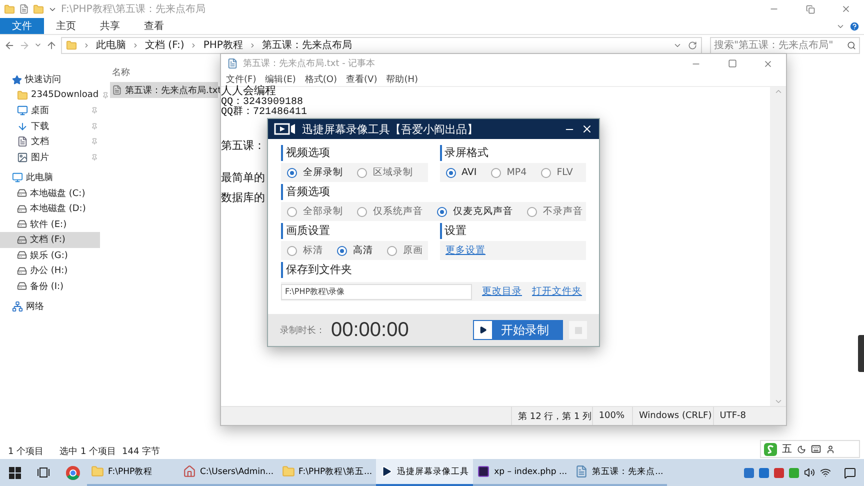  Describe the element at coordinates (243, 178) in the screenshot. I see `text-line: 最简单的` at that location.